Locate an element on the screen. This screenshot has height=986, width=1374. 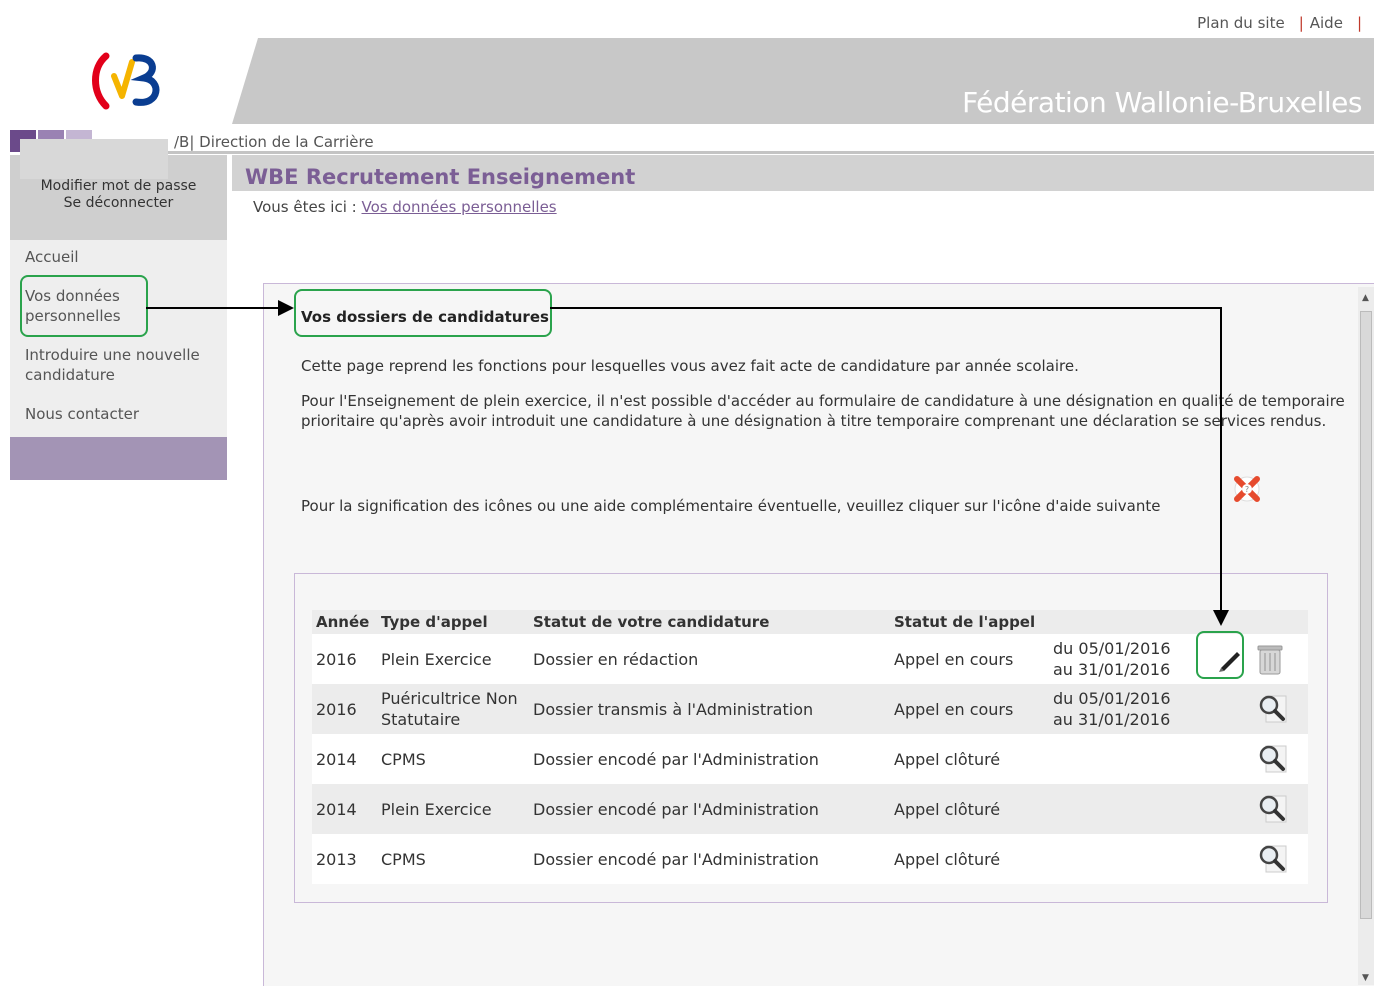
logout-link: Se déconnecter is located at coordinates (118, 203).